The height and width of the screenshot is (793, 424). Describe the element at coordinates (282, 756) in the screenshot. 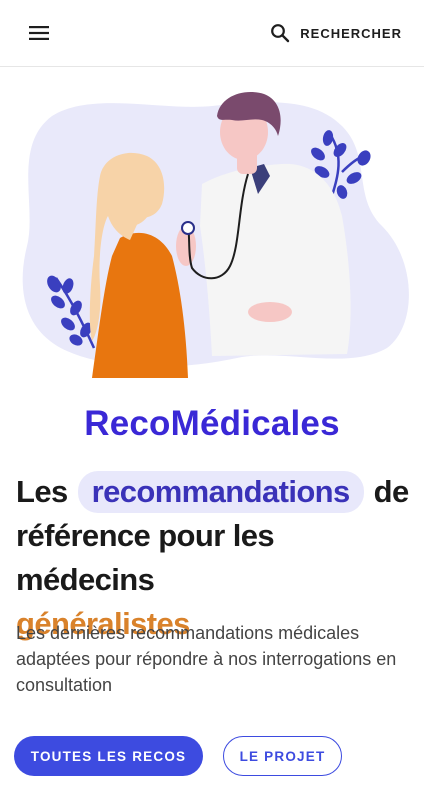

I see `project-button: LE PROJET` at that location.